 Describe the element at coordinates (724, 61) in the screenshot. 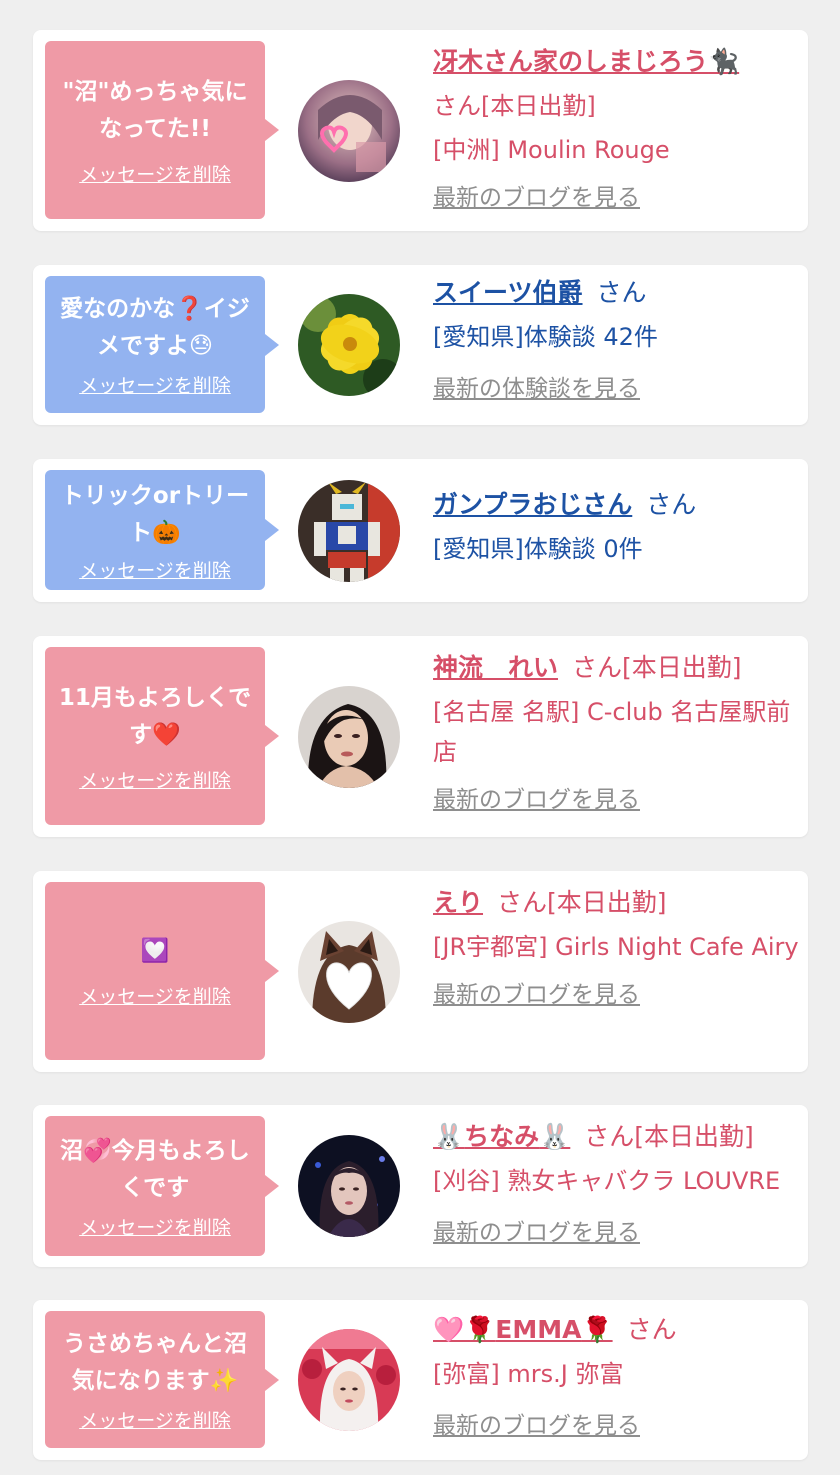

I see `black-cat-icon: 🐈‍⬛` at that location.